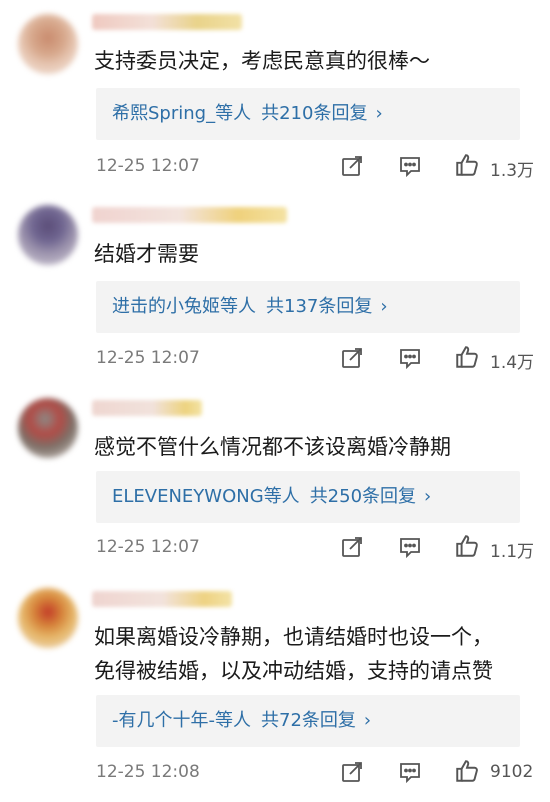 The width and height of the screenshot is (550, 802). I want to click on comment-text: 支持委员决定，考虑民意真的很棒～, so click(262, 61).